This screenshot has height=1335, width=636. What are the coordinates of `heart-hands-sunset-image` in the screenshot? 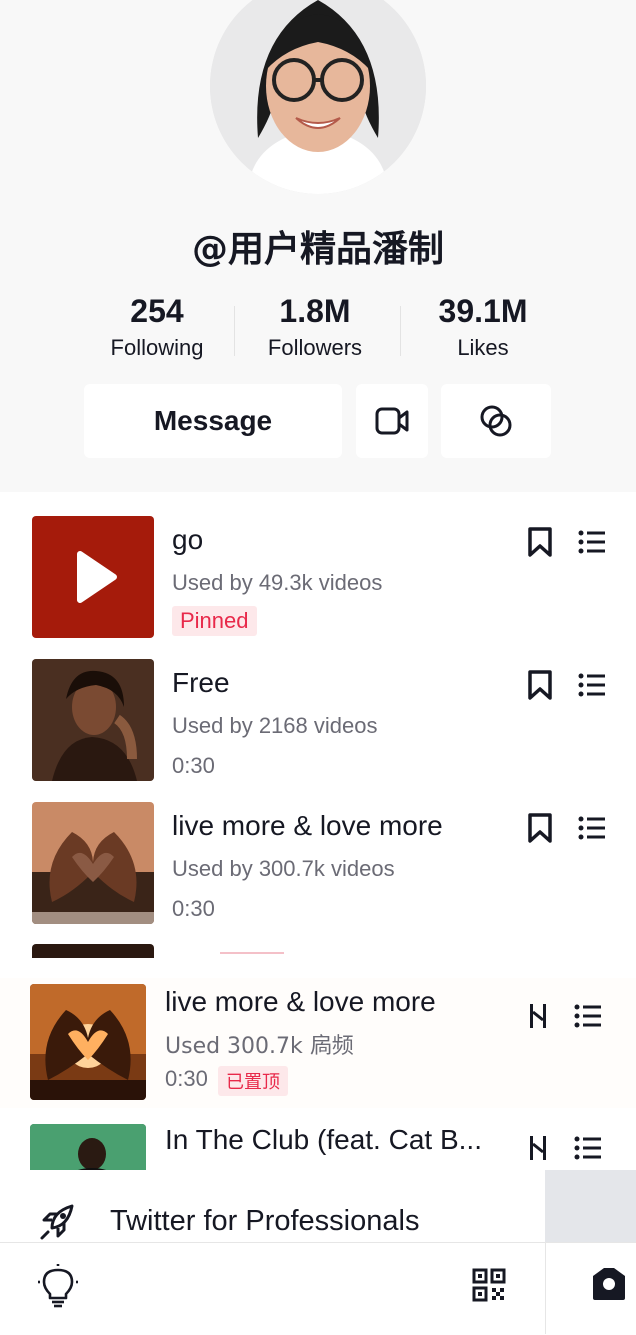 It's located at (88, 1042).